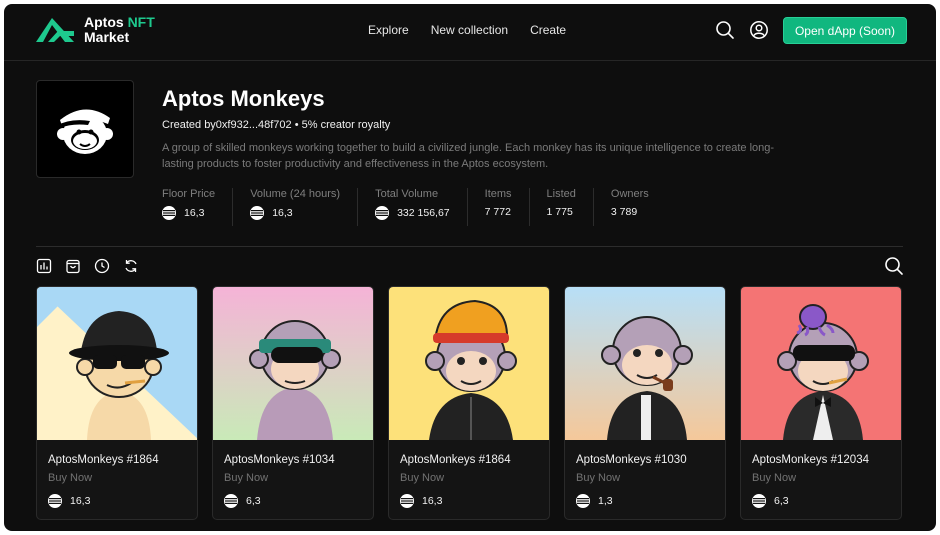 The image size is (940, 535). I want to click on search-icon, so click(725, 30).